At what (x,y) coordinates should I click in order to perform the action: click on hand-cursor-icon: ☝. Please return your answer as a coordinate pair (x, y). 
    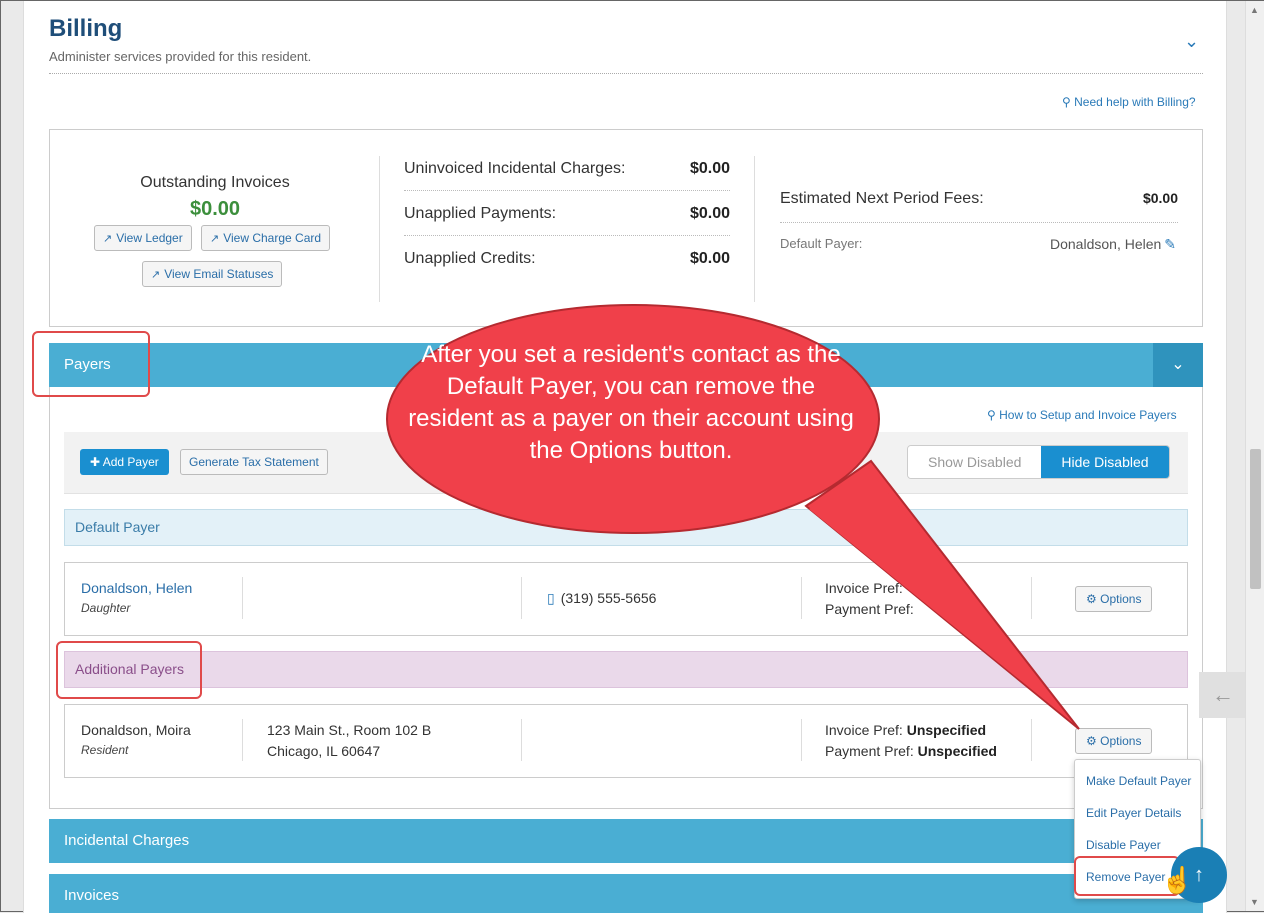
    Looking at the image, I should click on (1177, 880).